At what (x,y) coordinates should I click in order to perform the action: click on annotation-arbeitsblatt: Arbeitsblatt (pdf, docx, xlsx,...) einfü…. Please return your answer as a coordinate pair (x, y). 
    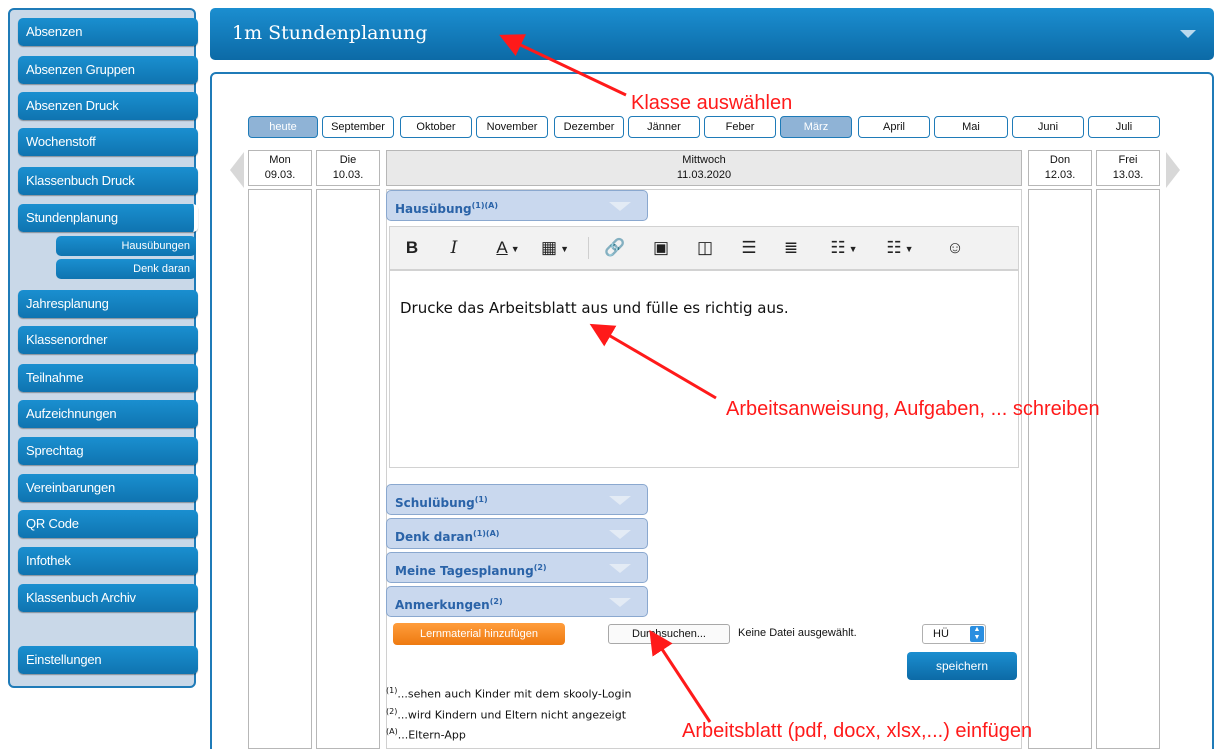
    Looking at the image, I should click on (857, 731).